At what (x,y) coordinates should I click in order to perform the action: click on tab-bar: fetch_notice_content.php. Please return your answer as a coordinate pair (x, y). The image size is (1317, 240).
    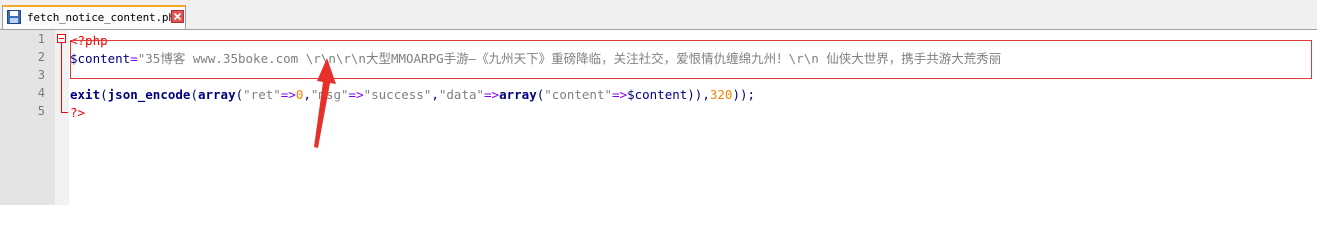
    Looking at the image, I should click on (658, 15).